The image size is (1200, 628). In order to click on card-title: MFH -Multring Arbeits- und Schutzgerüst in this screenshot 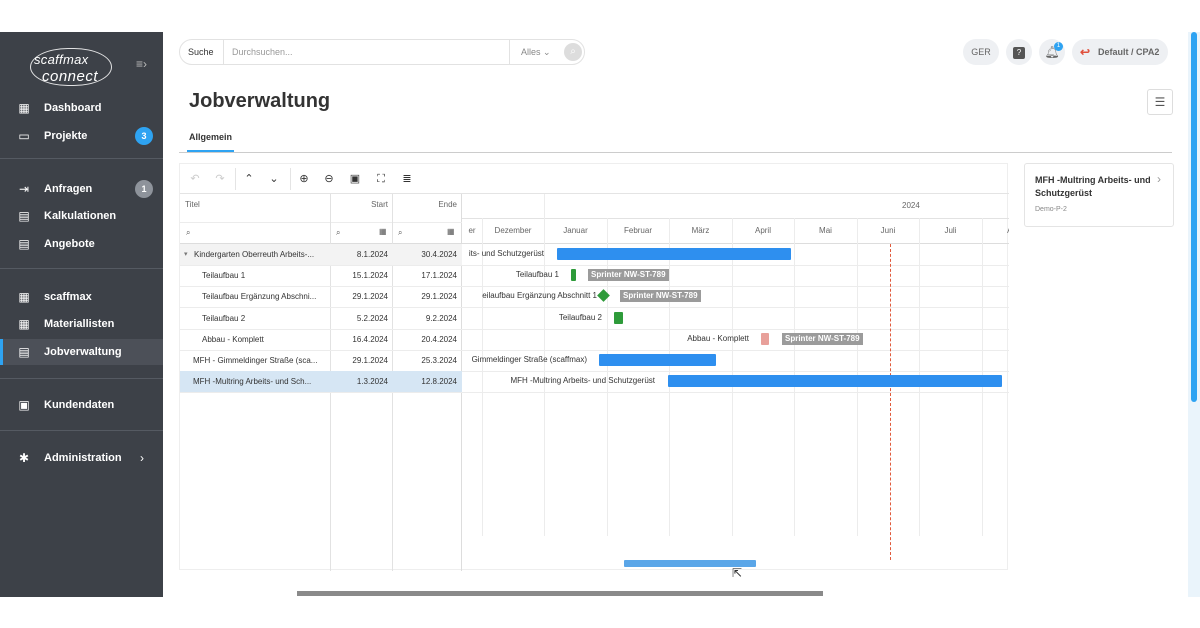, I will do `click(1093, 186)`.